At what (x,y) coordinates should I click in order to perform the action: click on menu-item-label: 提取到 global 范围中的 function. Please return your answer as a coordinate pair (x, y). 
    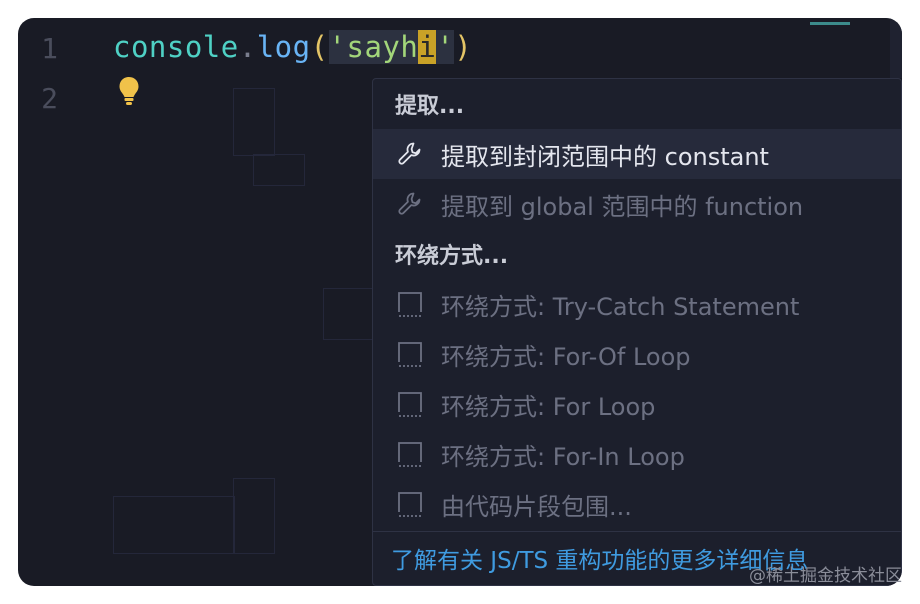
    Looking at the image, I should click on (622, 206).